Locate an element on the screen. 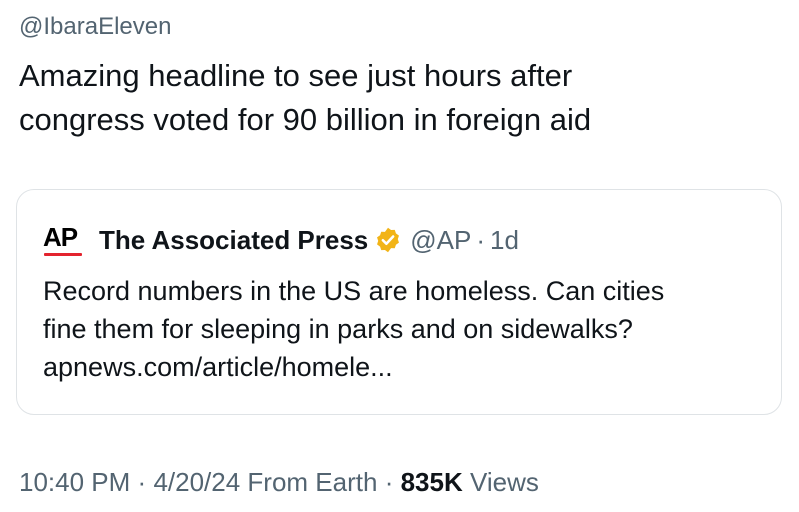 The width and height of the screenshot is (799, 512). author-handle: @IbaraEleven is located at coordinates (95, 27).